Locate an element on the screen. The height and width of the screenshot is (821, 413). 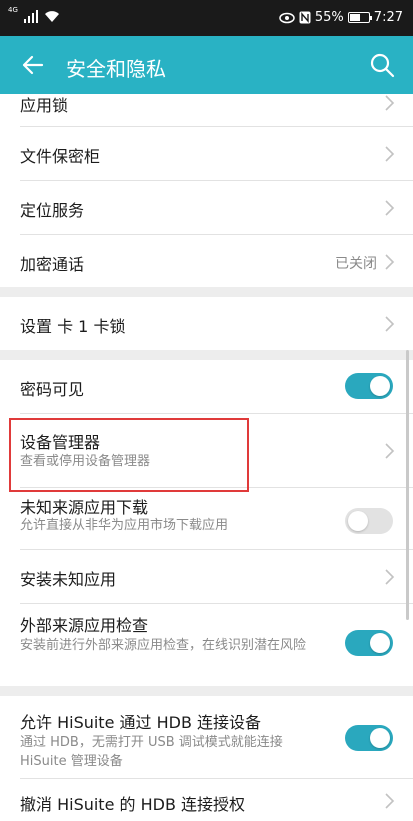
row-password-visible: 密码可见 is located at coordinates (206, 386).